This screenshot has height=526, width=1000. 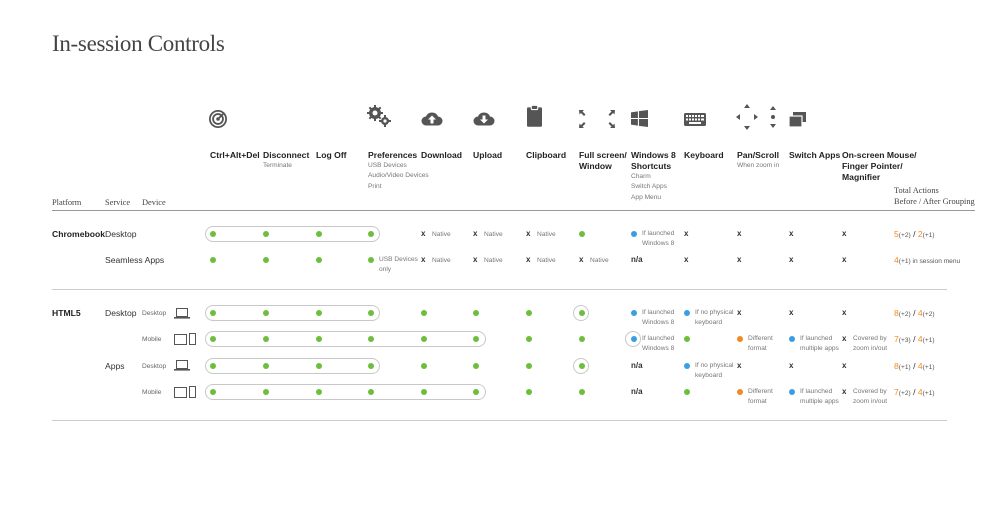 What do you see at coordinates (488, 155) in the screenshot?
I see `col-upload: Upload` at bounding box center [488, 155].